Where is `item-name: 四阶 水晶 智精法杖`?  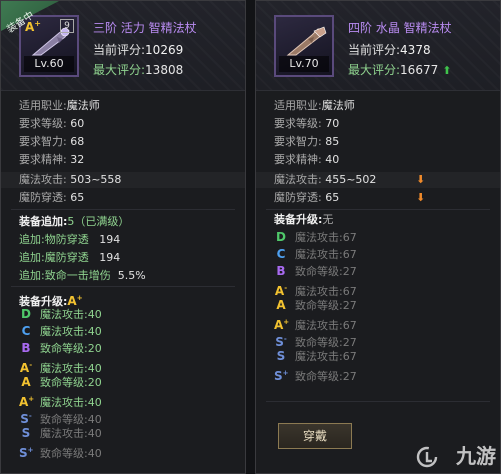 item-name: 四阶 水晶 智精法杖 is located at coordinates (400, 28).